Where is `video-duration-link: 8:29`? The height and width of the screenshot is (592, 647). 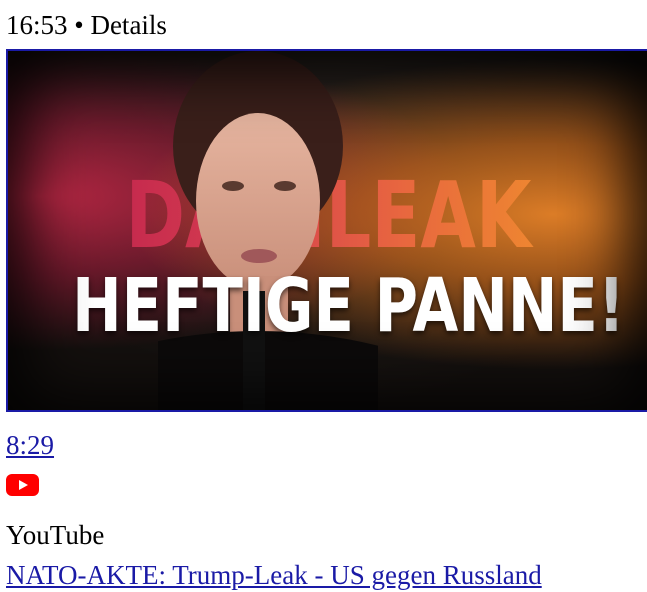
video-duration-link: 8:29 is located at coordinates (30, 445).